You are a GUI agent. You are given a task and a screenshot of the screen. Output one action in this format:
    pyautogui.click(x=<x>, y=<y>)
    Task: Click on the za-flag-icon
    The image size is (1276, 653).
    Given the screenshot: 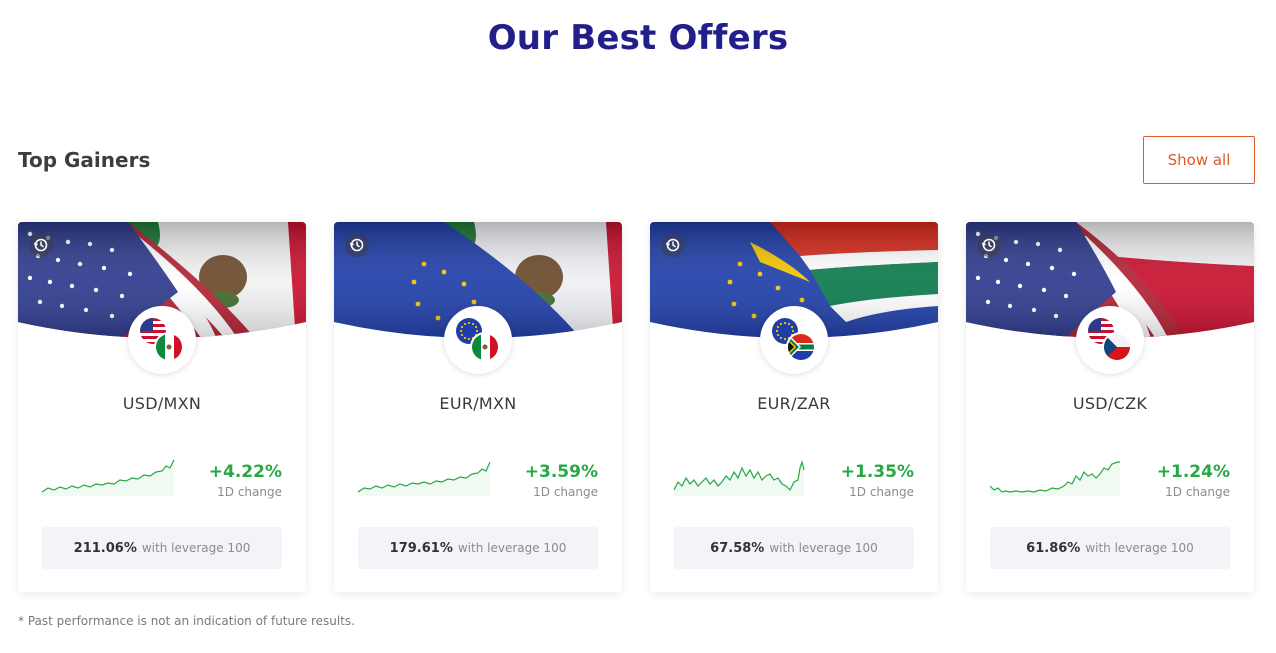 What is the action you would take?
    pyautogui.click(x=801, y=347)
    